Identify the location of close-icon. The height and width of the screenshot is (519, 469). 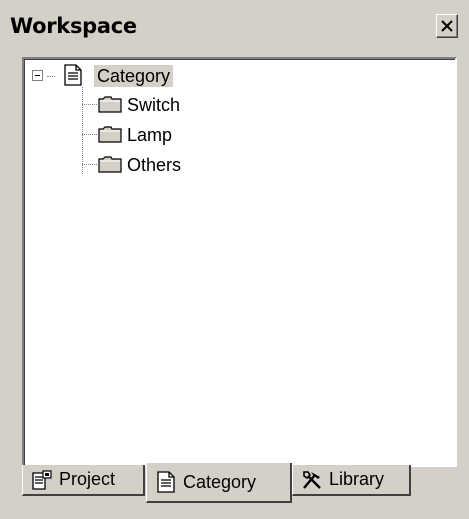
(447, 26).